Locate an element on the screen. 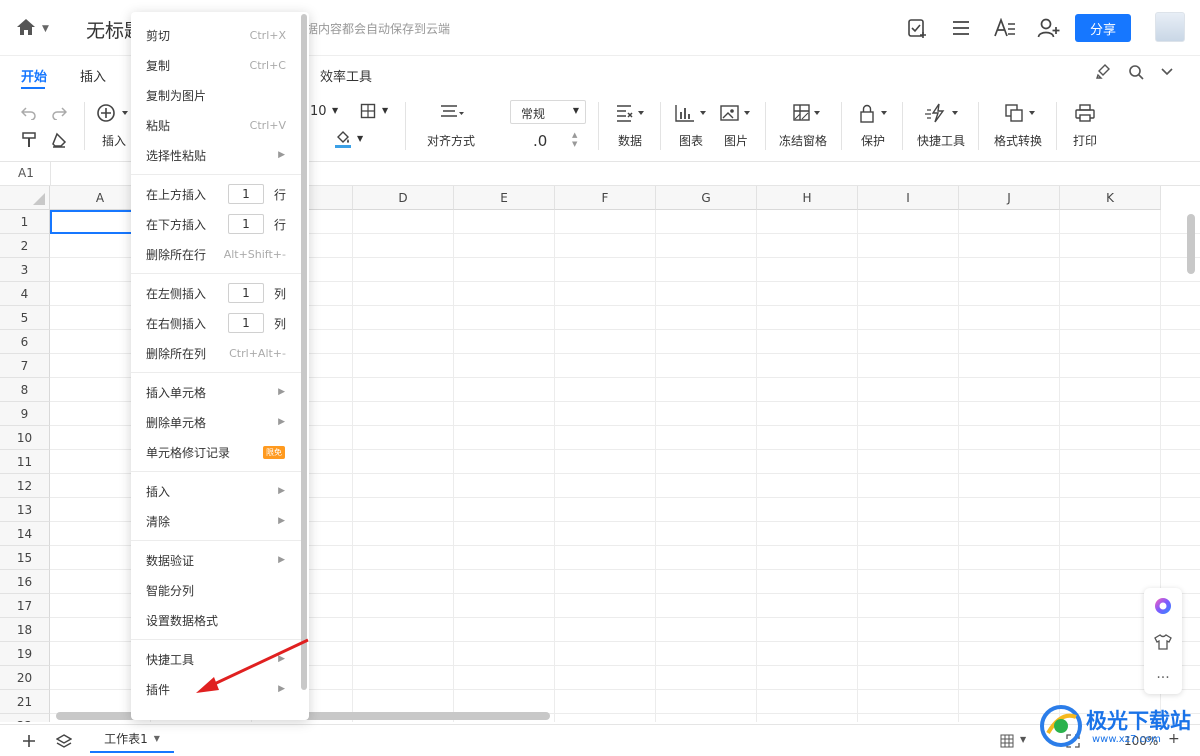  row-header: 18 is located at coordinates (25, 630).